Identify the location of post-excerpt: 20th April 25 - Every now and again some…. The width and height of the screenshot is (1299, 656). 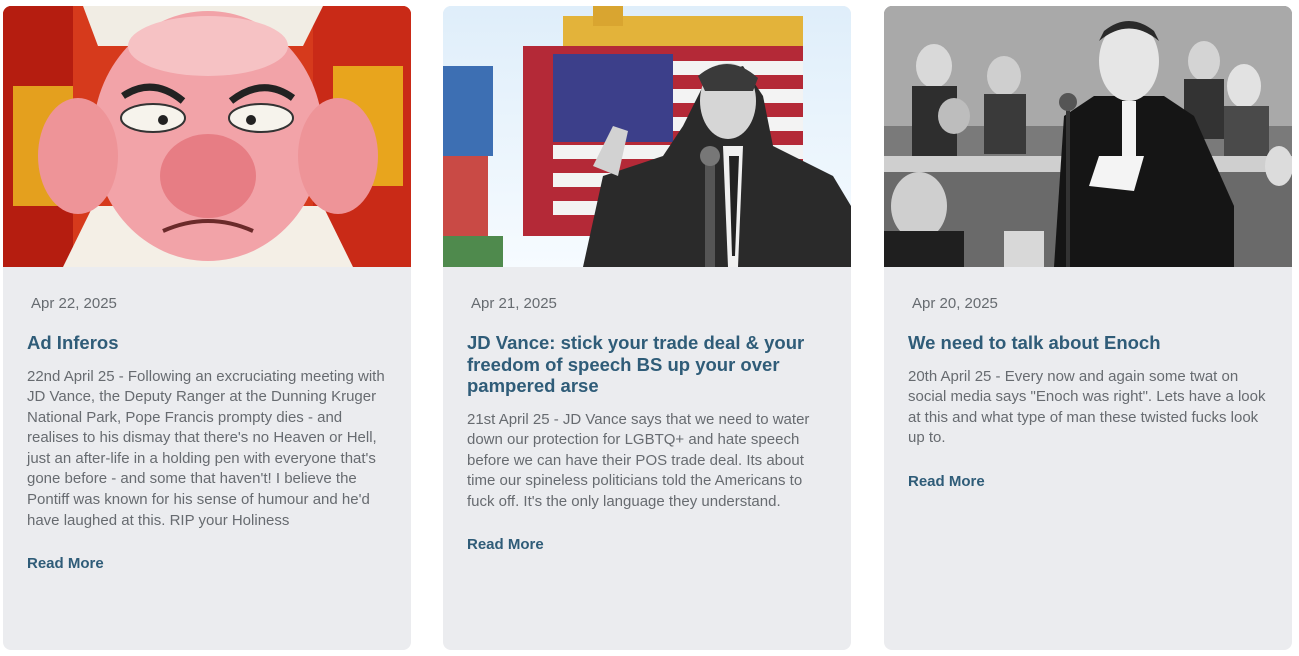
(1087, 407).